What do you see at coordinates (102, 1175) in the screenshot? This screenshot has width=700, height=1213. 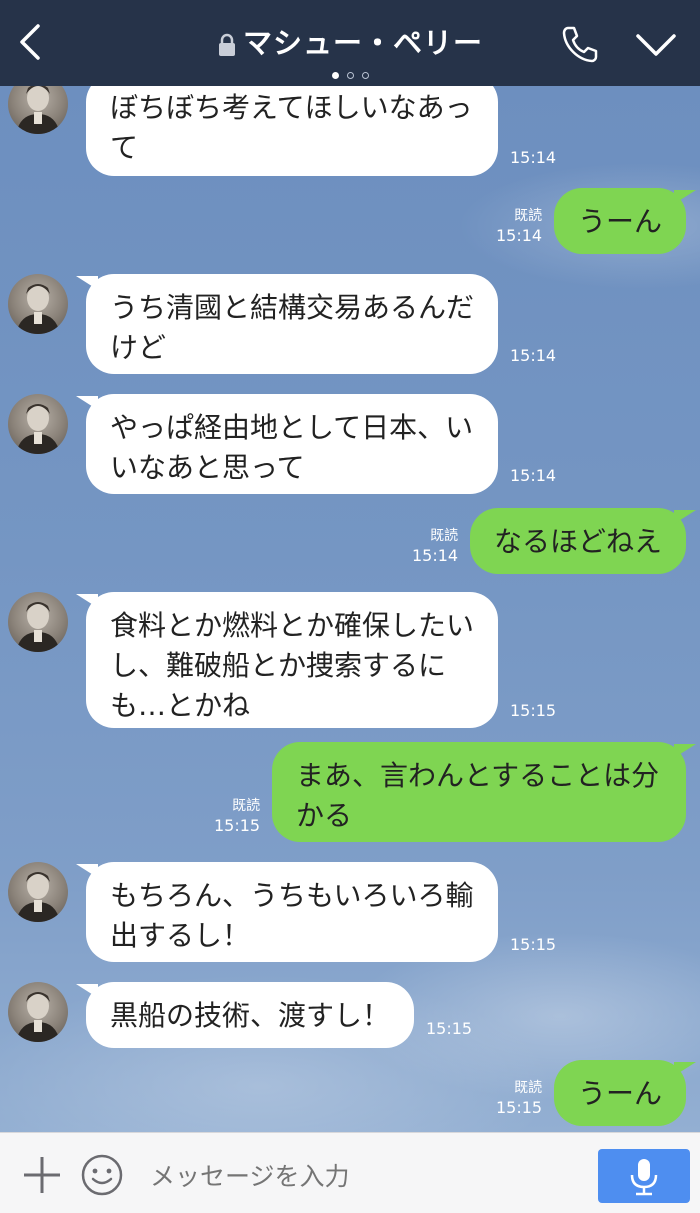 I see `smiley-icon` at bounding box center [102, 1175].